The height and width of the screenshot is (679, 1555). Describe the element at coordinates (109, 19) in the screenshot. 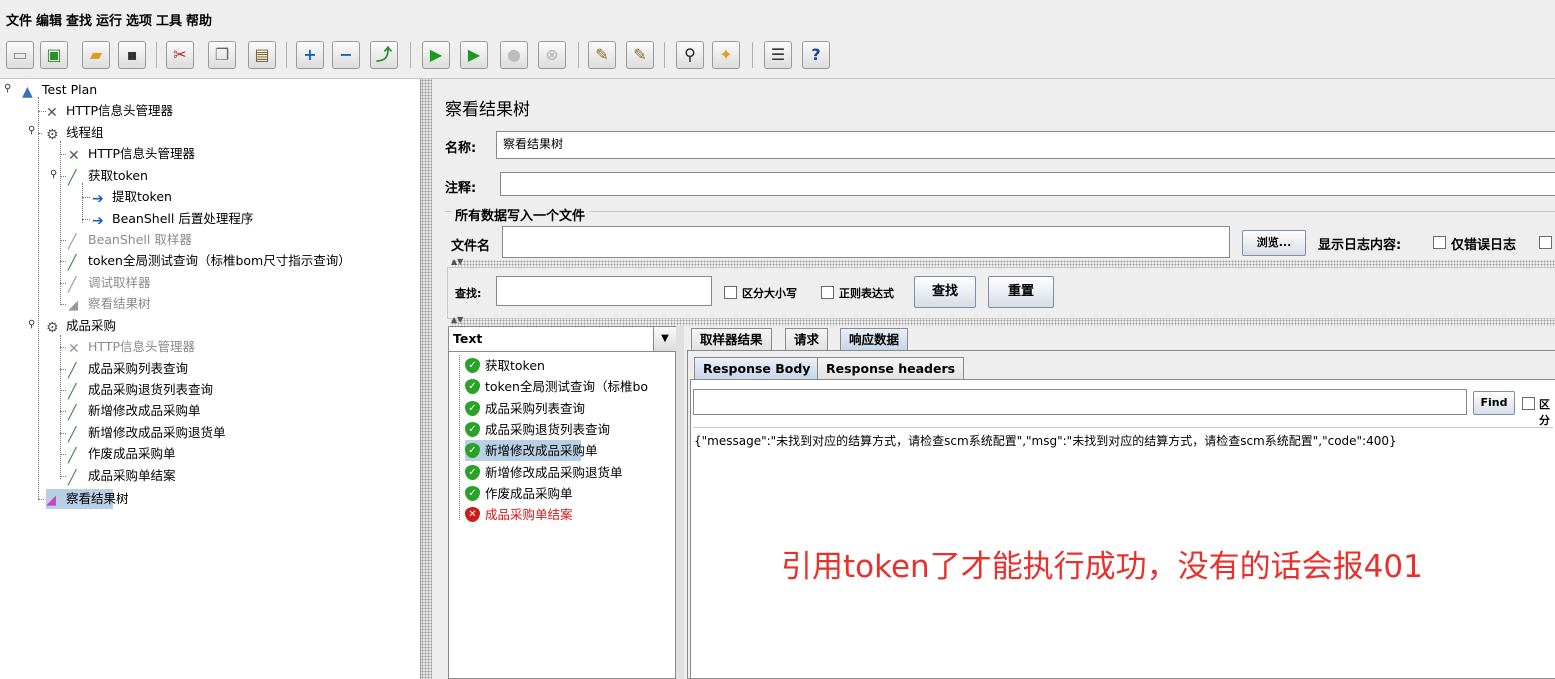

I see `menu-run: 运行` at that location.